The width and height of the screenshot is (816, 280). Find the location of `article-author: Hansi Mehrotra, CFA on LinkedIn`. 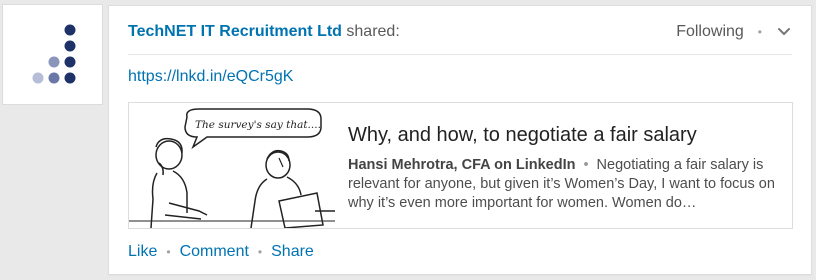

article-author: Hansi Mehrotra, CFA on LinkedIn is located at coordinates (462, 165).